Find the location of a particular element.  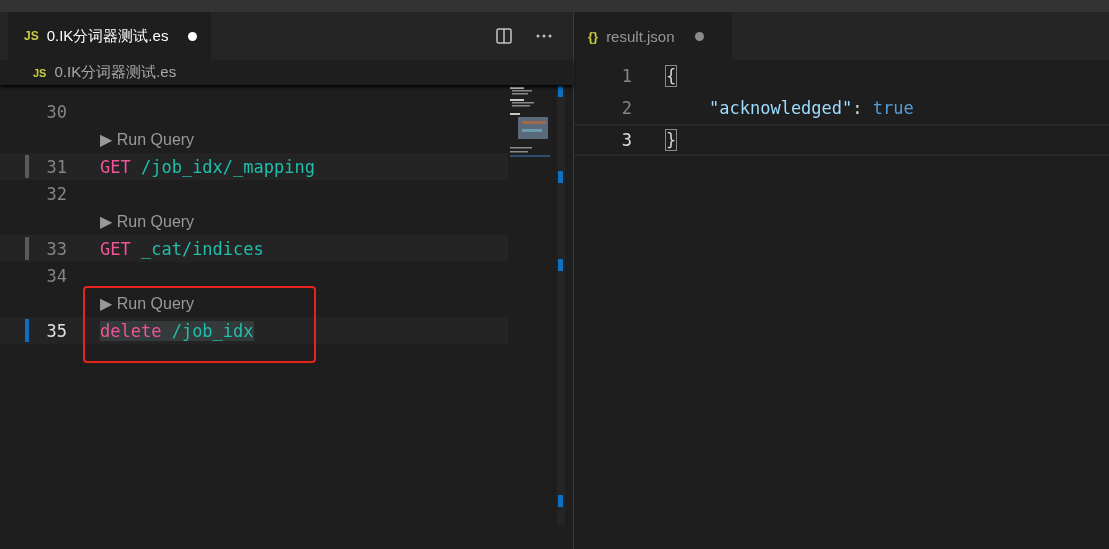

line-number: 31 is located at coordinates (56, 166).